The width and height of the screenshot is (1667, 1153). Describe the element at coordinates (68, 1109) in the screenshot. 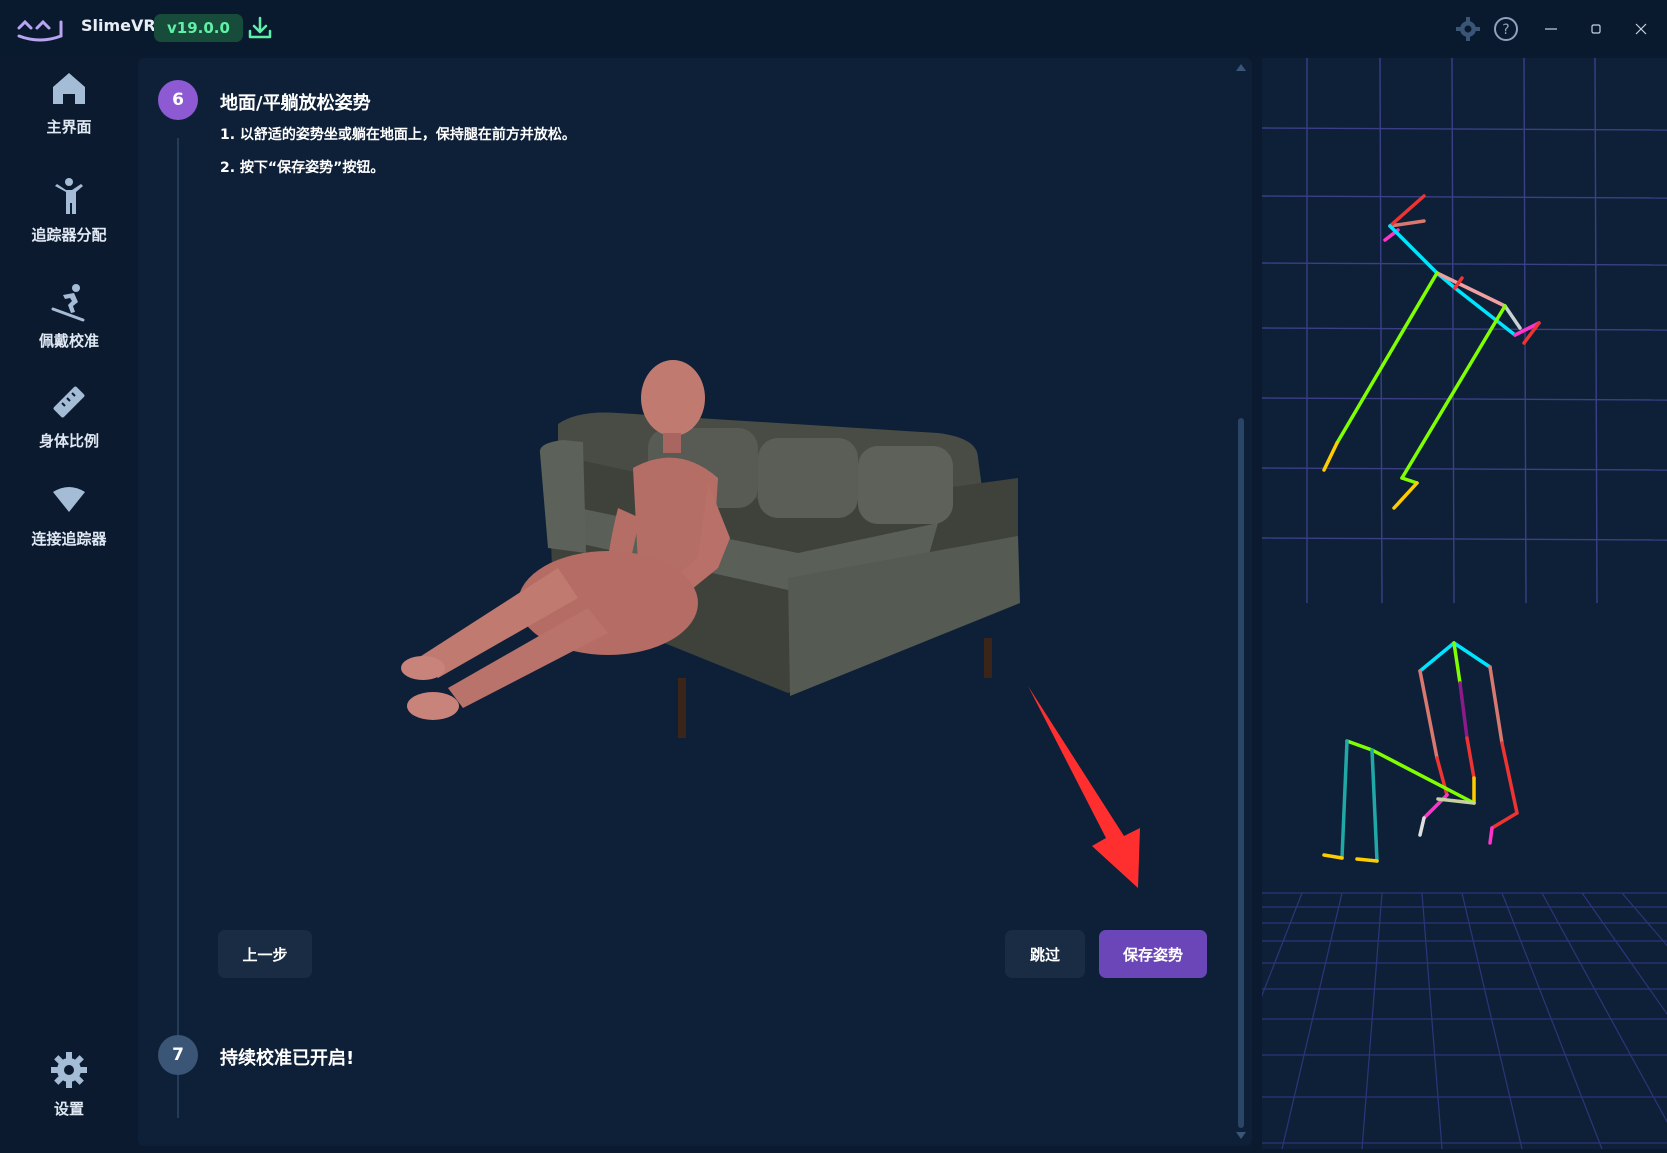

I see `sidebar-item-label: 设置` at that location.